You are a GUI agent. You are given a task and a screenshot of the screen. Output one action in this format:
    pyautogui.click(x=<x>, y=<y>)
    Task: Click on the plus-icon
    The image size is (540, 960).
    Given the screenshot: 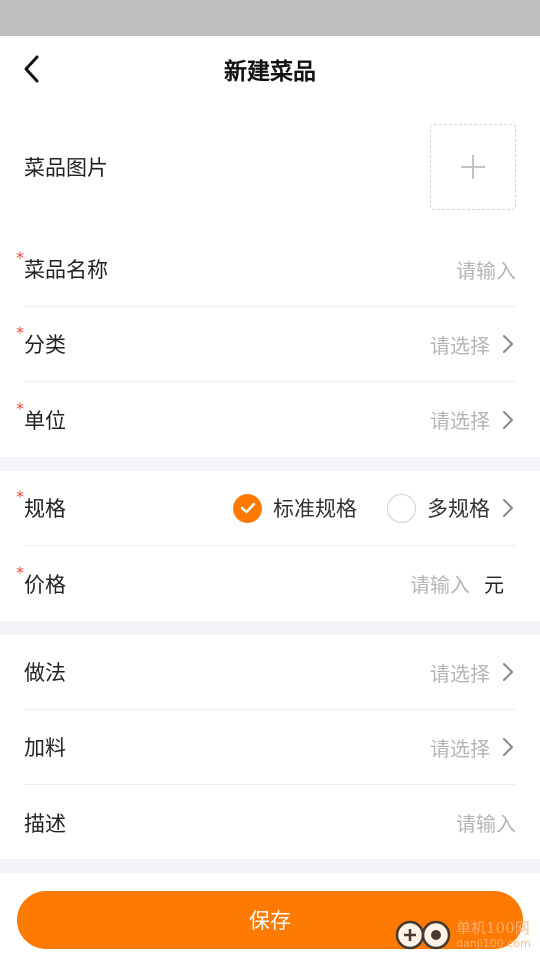 What is the action you would take?
    pyautogui.click(x=473, y=167)
    